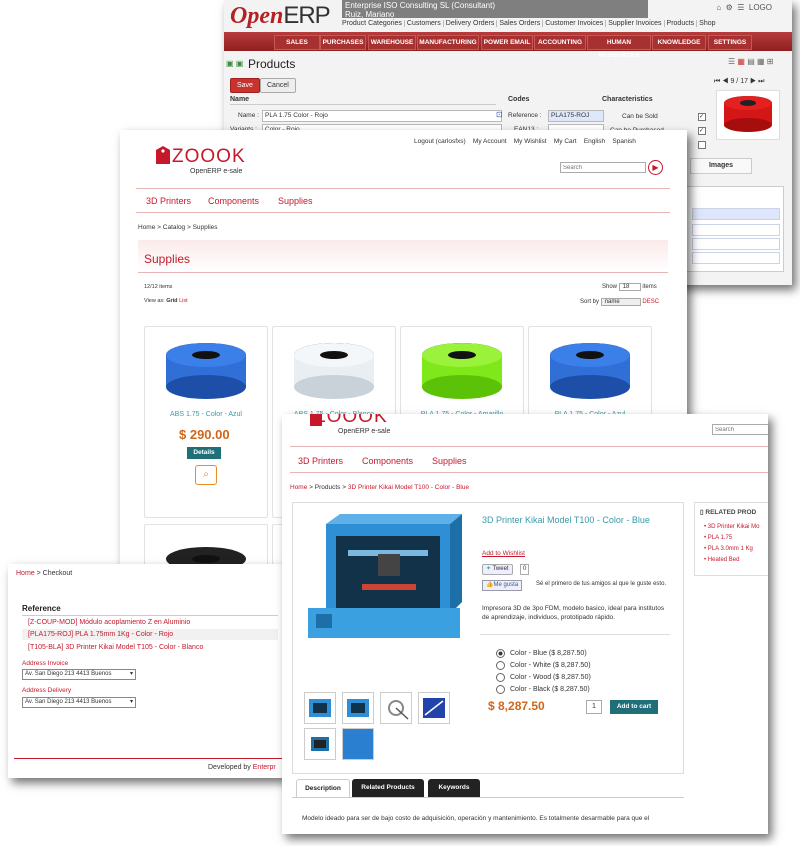  I want to click on english-link: English, so click(594, 141).